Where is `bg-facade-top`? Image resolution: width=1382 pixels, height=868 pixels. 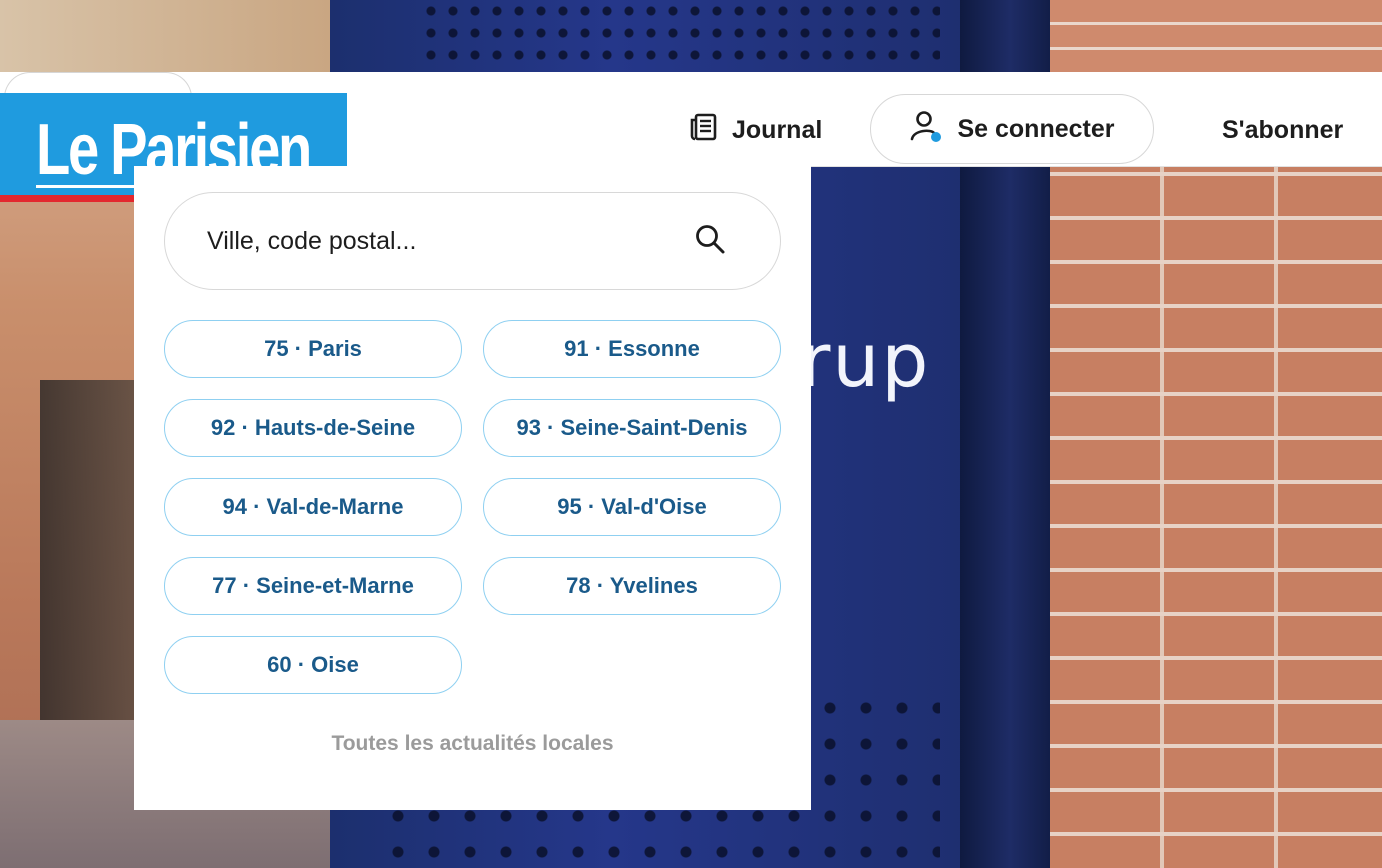 bg-facade-top is located at coordinates (165, 36).